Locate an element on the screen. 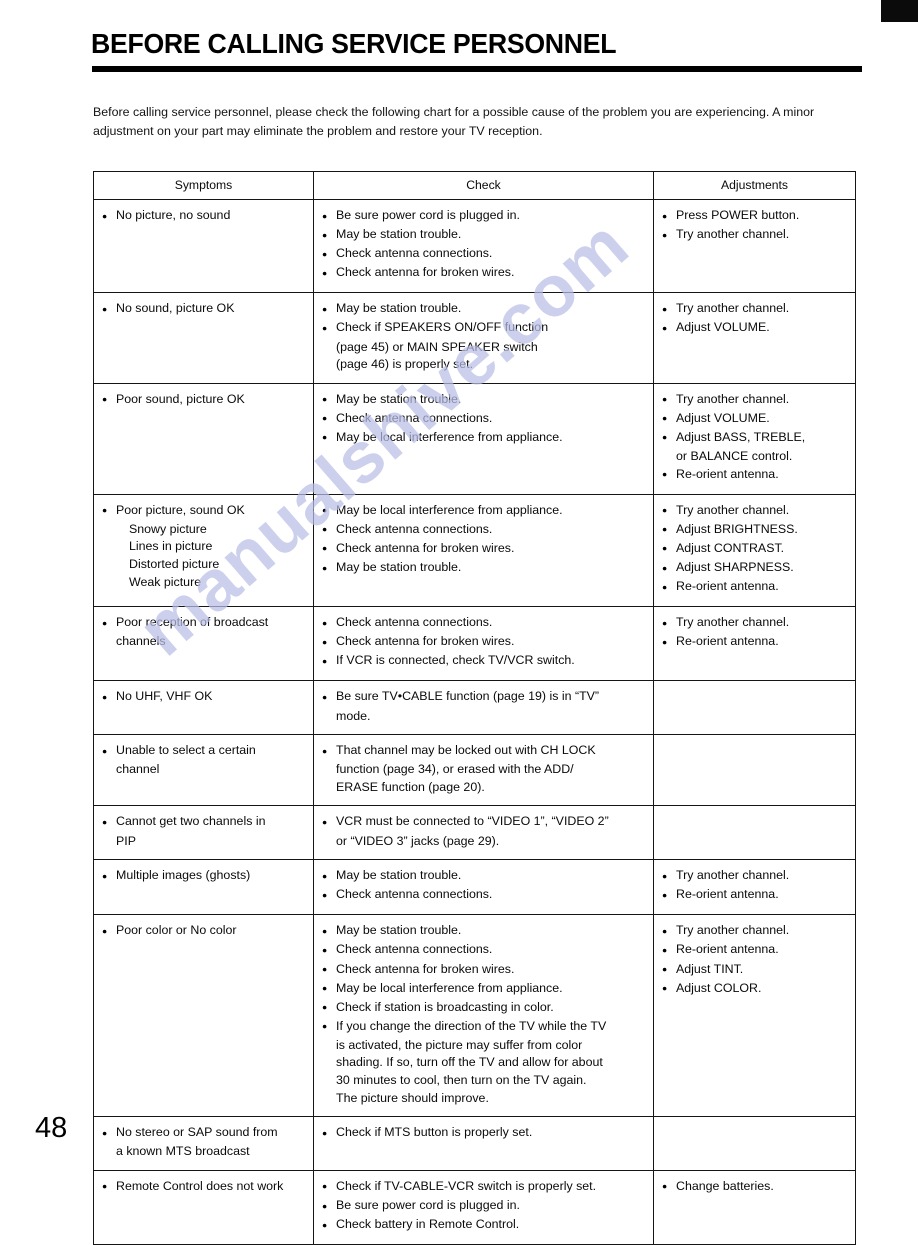 The height and width of the screenshot is (1245, 918). cell-symptoms: No picture, no sound is located at coordinates (203, 246).